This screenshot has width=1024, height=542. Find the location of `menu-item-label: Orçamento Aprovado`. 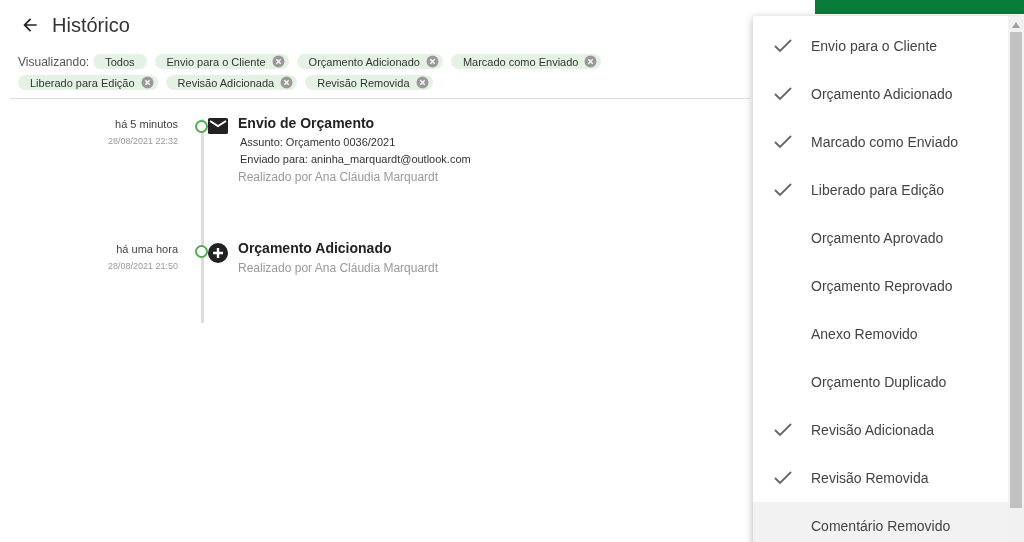

menu-item-label: Orçamento Aprovado is located at coordinates (877, 238).